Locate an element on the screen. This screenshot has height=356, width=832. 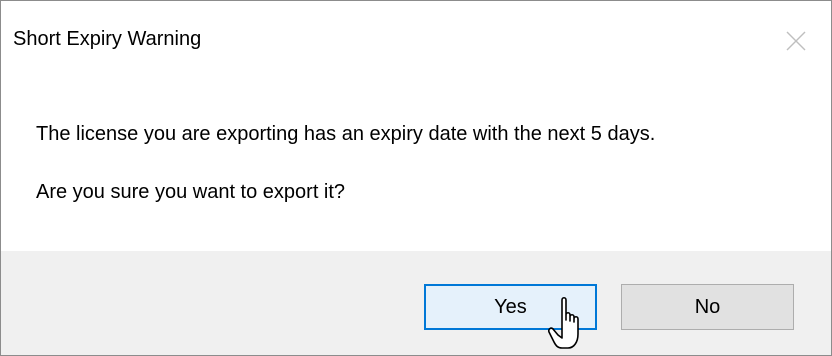
yes-button: Yes is located at coordinates (510, 307).